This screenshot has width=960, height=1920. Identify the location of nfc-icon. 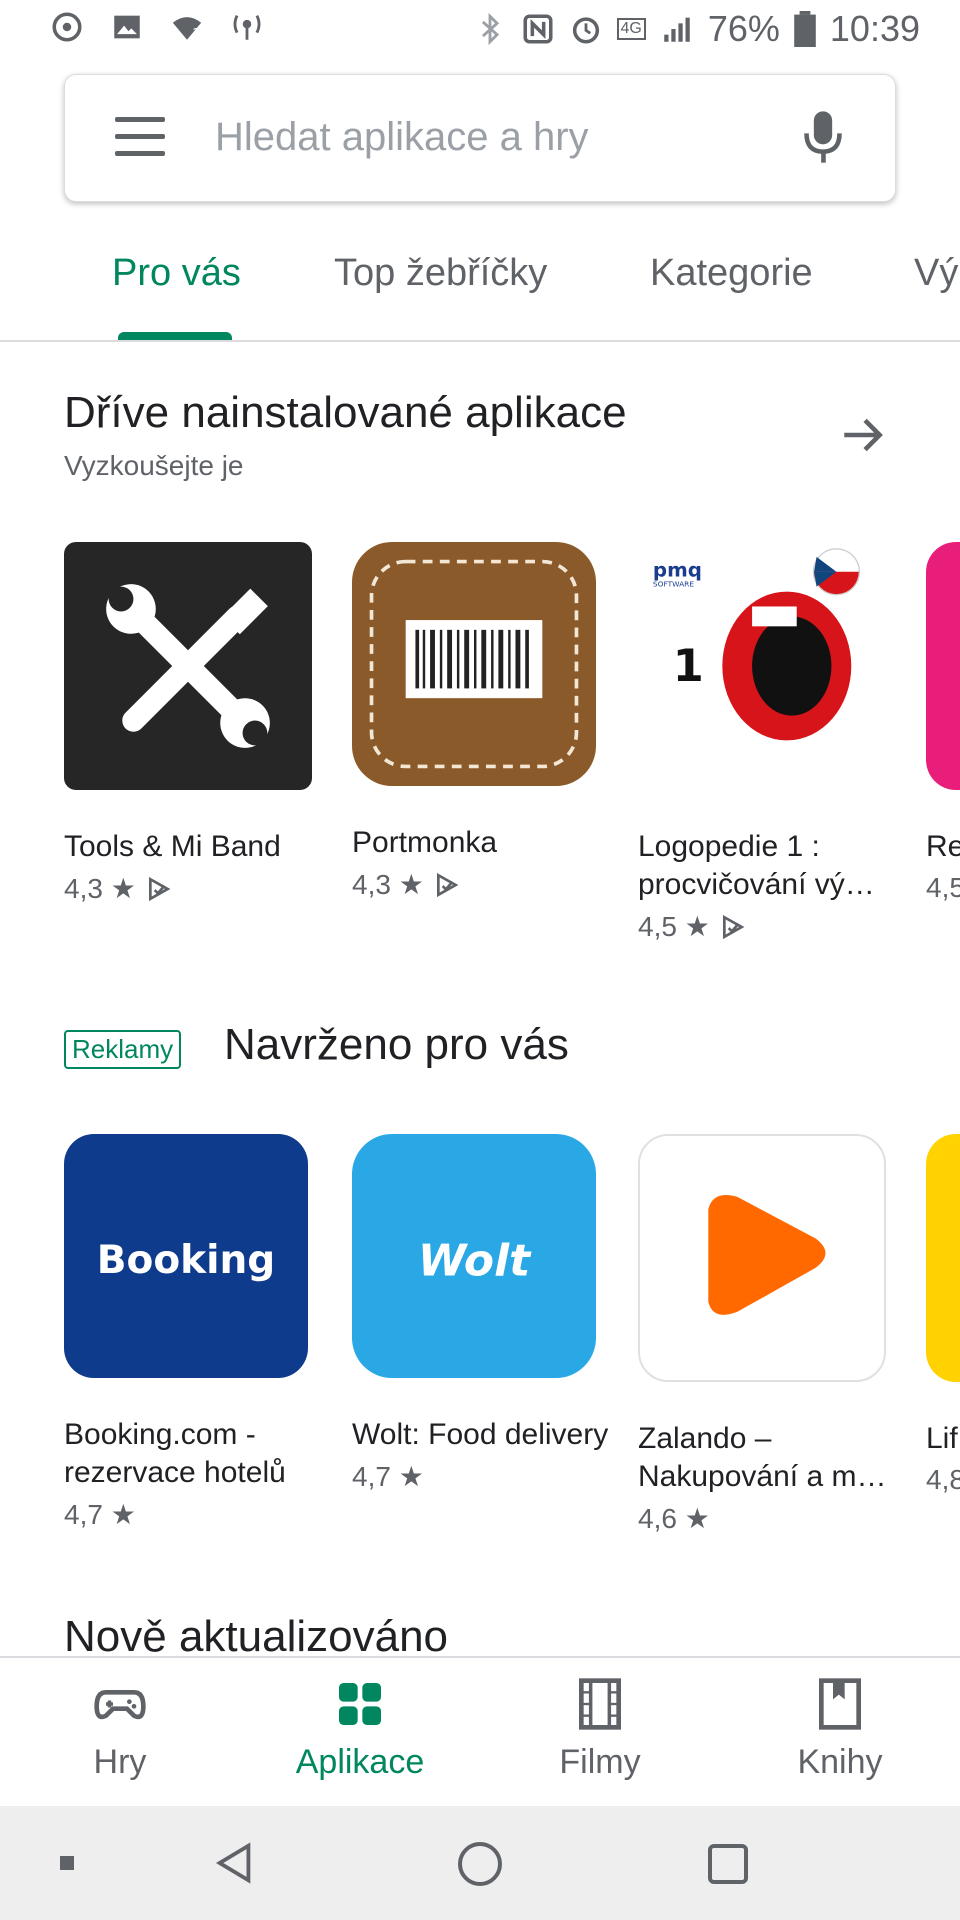
(537, 29).